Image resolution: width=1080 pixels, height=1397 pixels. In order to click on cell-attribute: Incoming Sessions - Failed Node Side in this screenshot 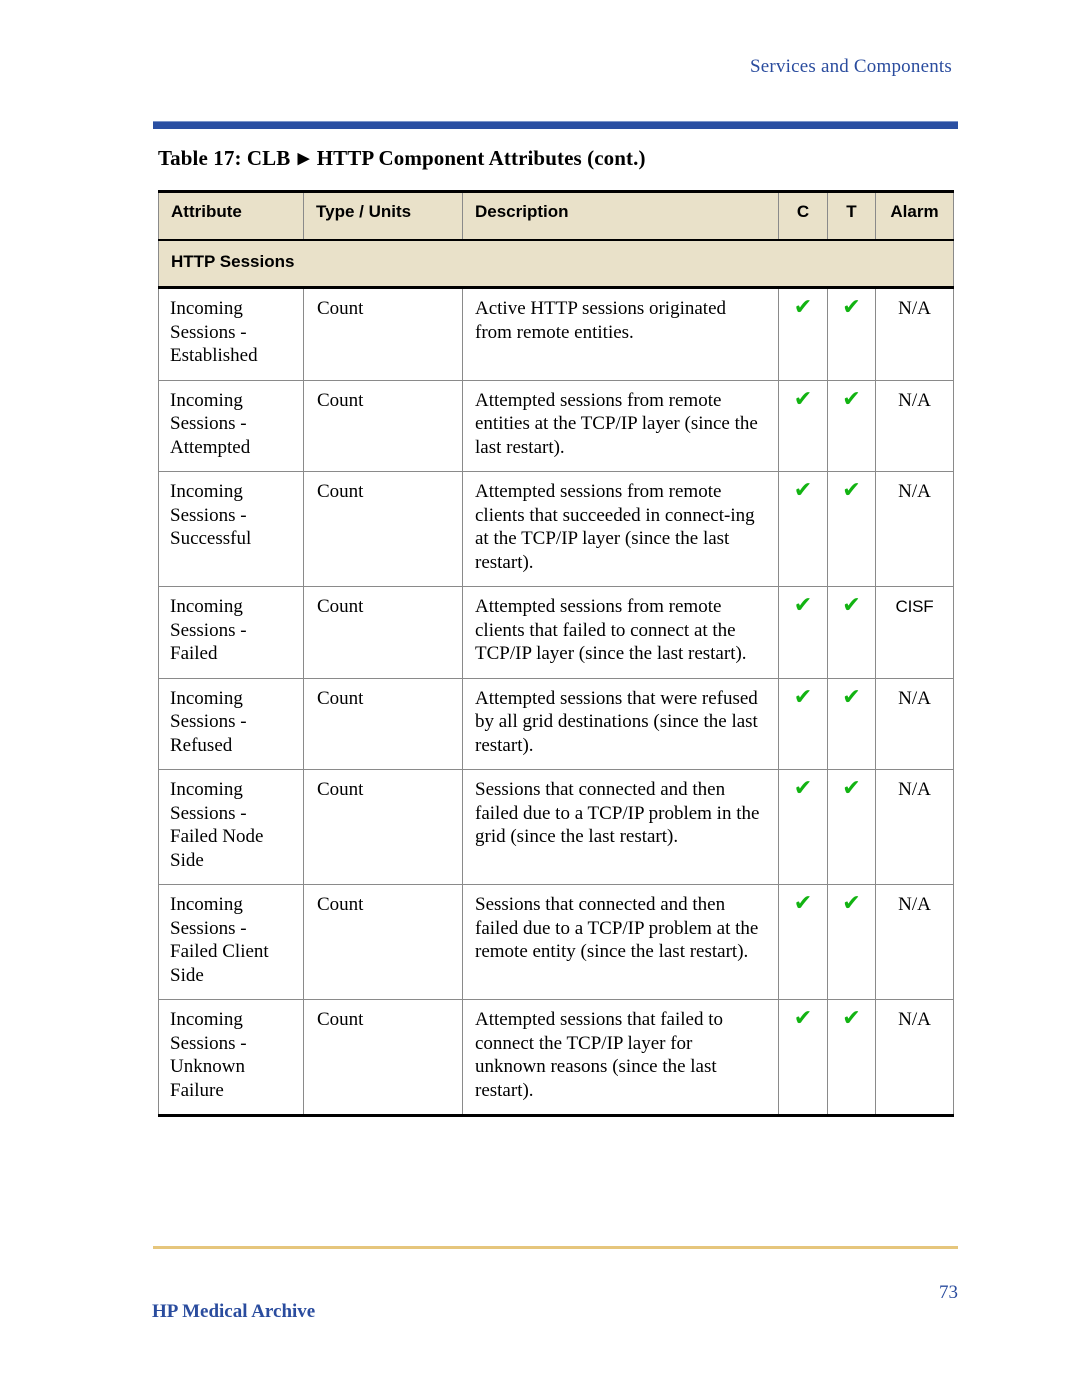, I will do `click(231, 827)`.